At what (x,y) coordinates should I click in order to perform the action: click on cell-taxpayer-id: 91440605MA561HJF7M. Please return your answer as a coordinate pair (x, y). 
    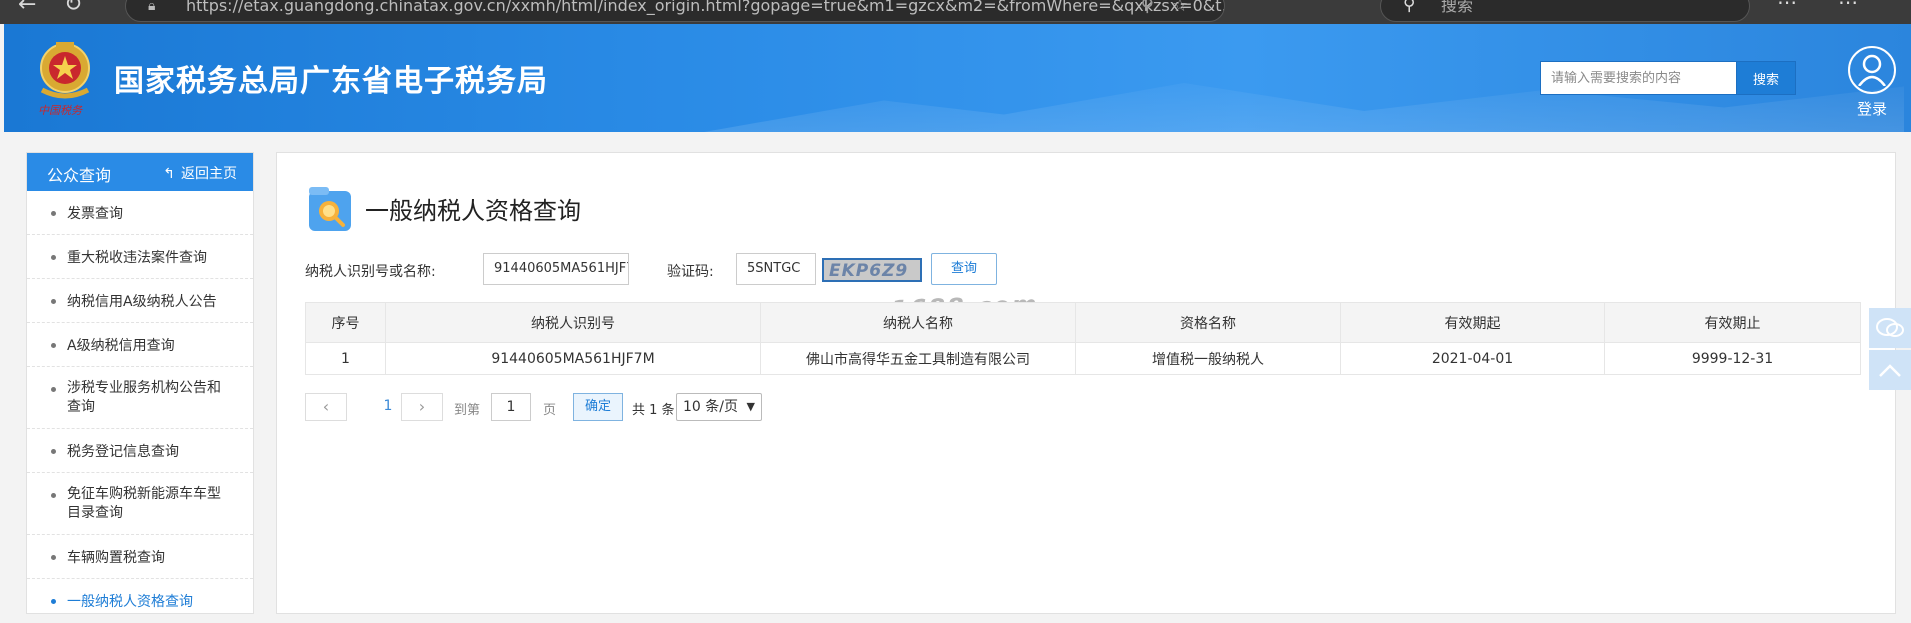
    Looking at the image, I should click on (573, 358).